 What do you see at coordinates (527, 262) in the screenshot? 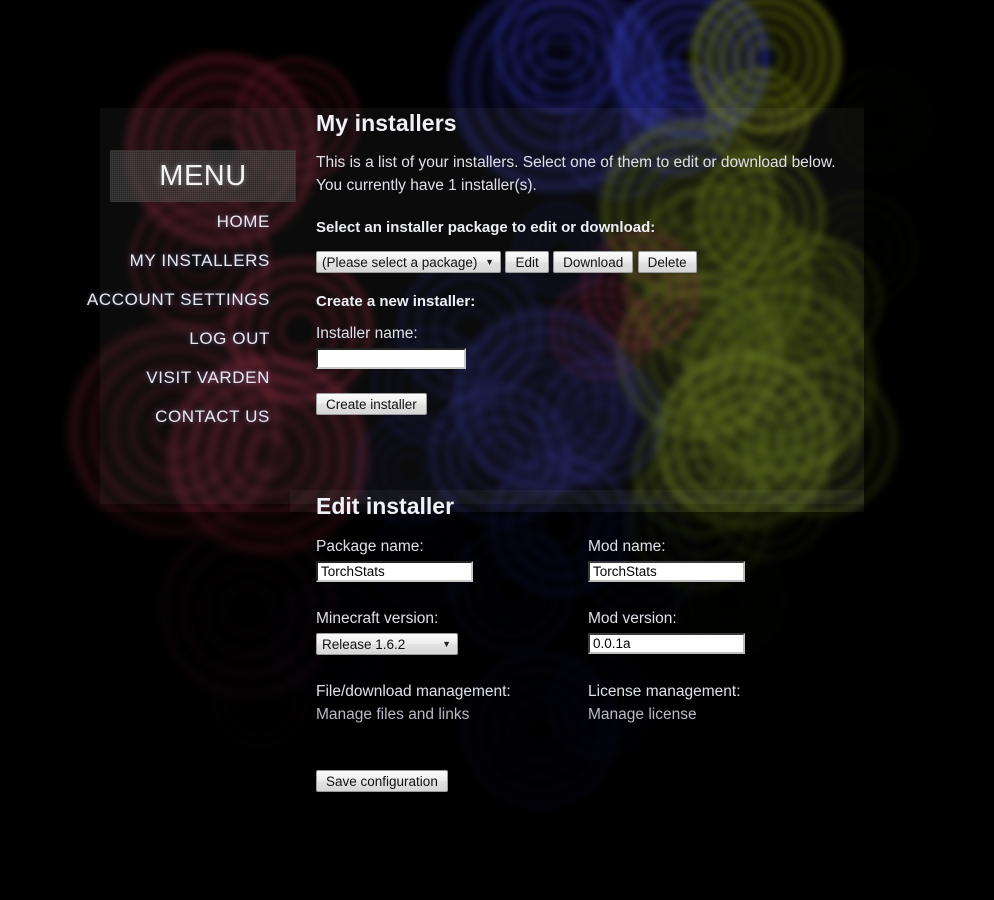
I see `edit-button: Edit` at bounding box center [527, 262].